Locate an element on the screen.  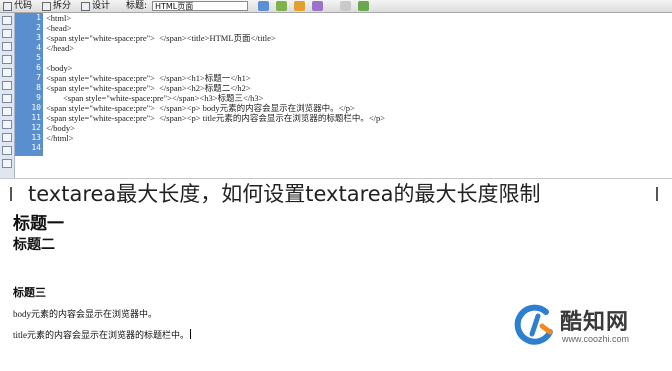
title-label: 标题: is located at coordinates (137, 6).